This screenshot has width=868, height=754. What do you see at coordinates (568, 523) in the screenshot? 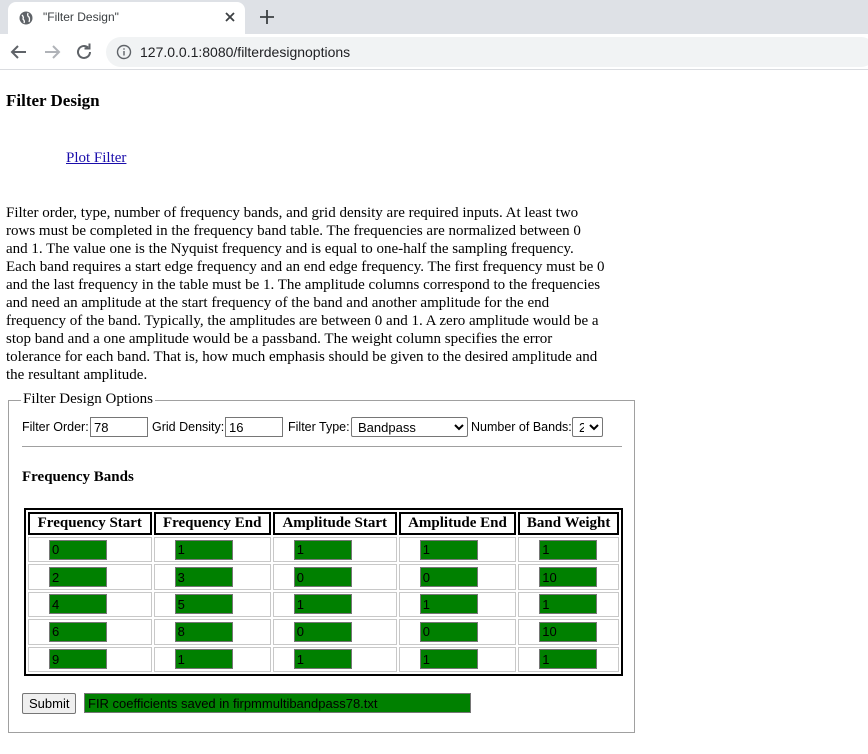
I see `column-header: Band Weight` at bounding box center [568, 523].